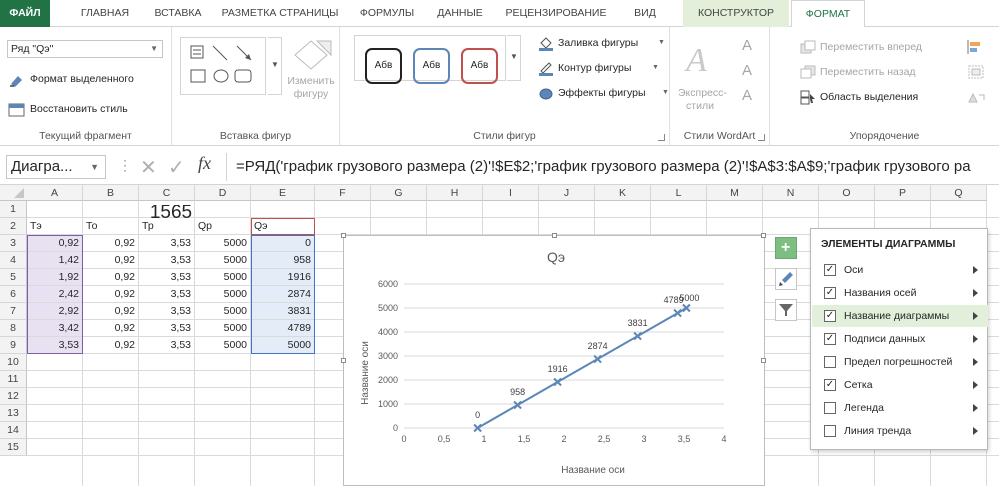 This screenshot has width=999, height=486. I want to click on table-cell: 2874, so click(282, 294).